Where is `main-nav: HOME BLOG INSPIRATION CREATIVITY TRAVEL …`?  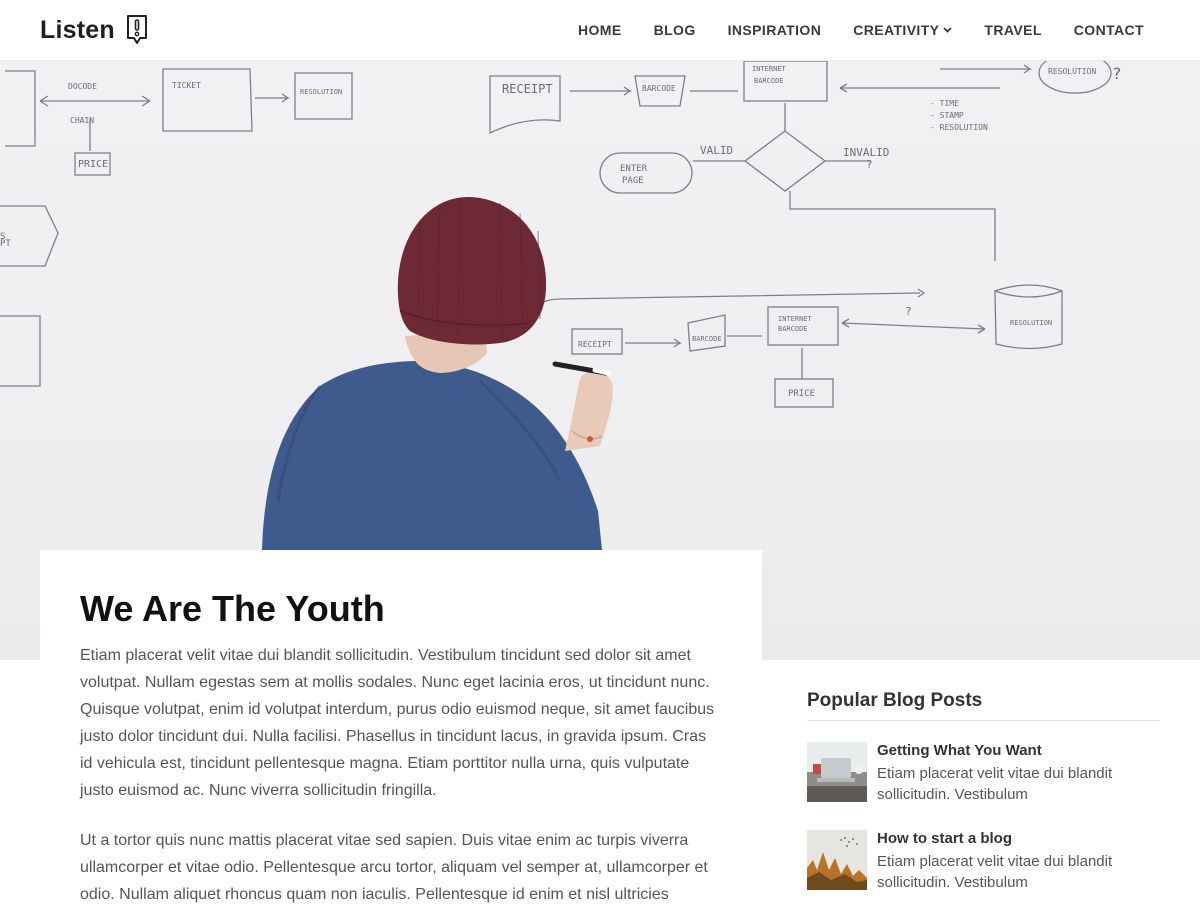
main-nav: HOME BLOG INSPIRATION CREATIVITY TRAVEL … is located at coordinates (861, 30).